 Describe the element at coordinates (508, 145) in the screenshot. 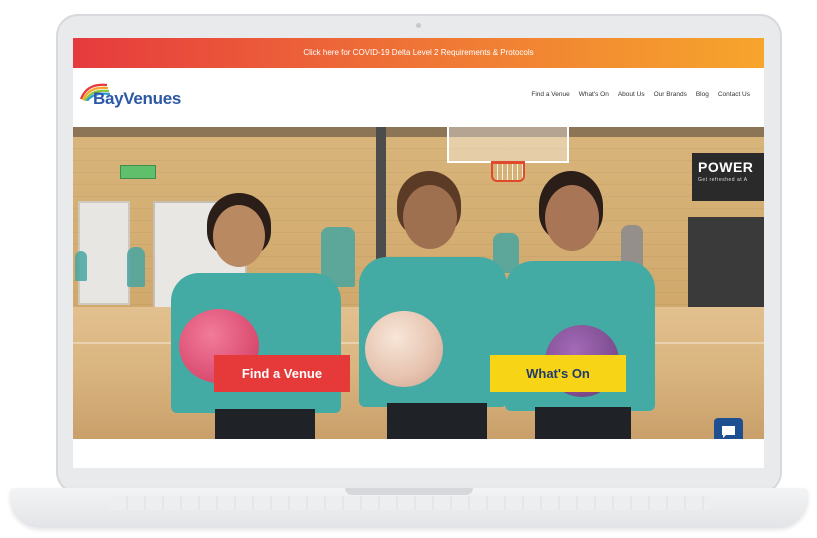

I see `basketball-backboard` at that location.